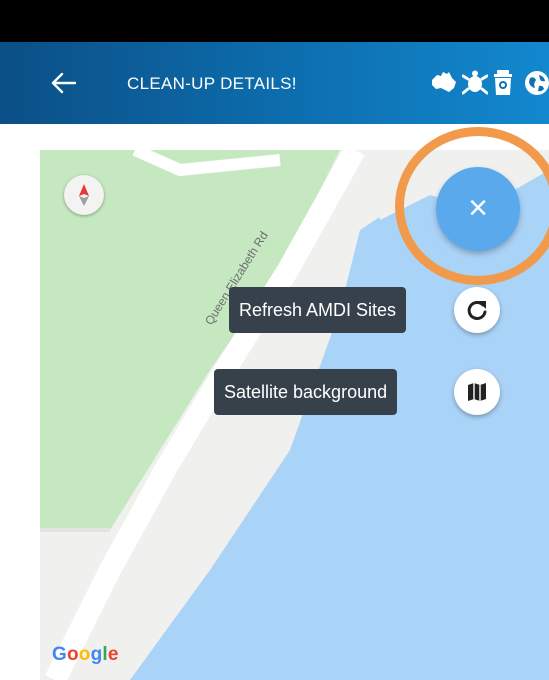 This screenshot has height=680, width=549. I want to click on back-arrow-icon, so click(63, 83).